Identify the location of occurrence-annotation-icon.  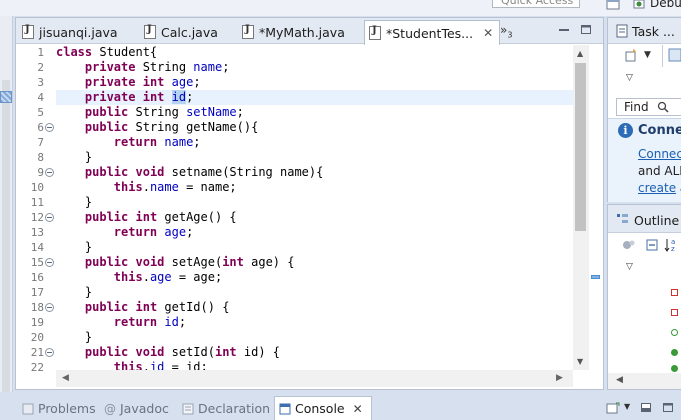
(6, 97).